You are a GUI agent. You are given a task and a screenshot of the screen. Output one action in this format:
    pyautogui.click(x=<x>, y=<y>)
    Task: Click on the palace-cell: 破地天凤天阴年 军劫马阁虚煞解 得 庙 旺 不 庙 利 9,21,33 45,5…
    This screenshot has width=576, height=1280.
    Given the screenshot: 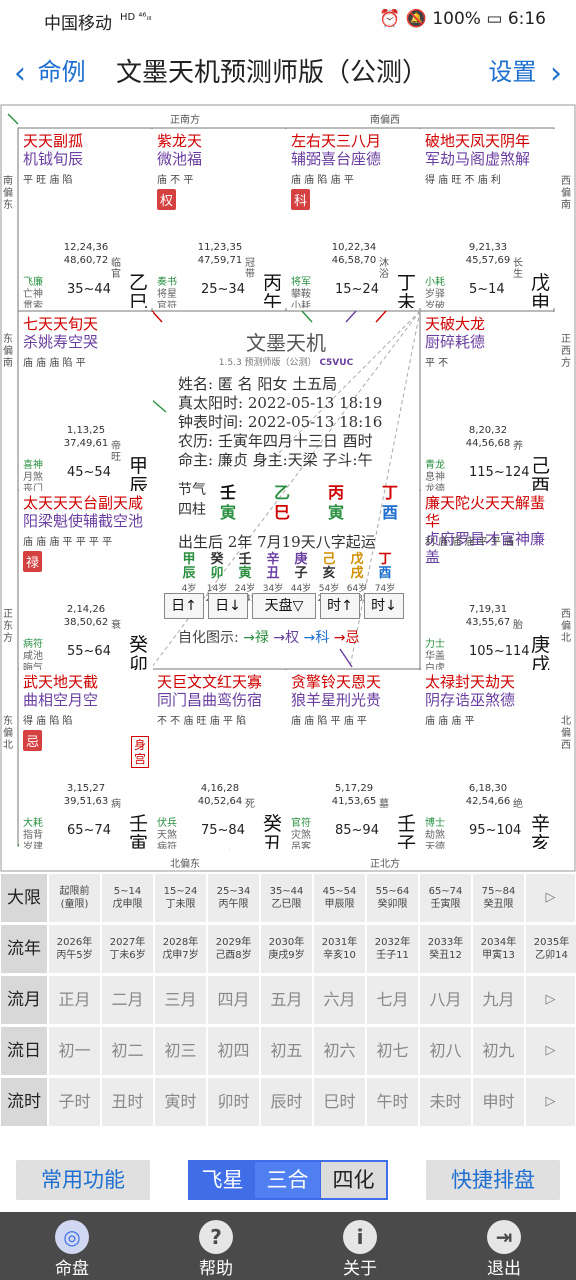 What is the action you would take?
    pyautogui.click(x=488, y=218)
    